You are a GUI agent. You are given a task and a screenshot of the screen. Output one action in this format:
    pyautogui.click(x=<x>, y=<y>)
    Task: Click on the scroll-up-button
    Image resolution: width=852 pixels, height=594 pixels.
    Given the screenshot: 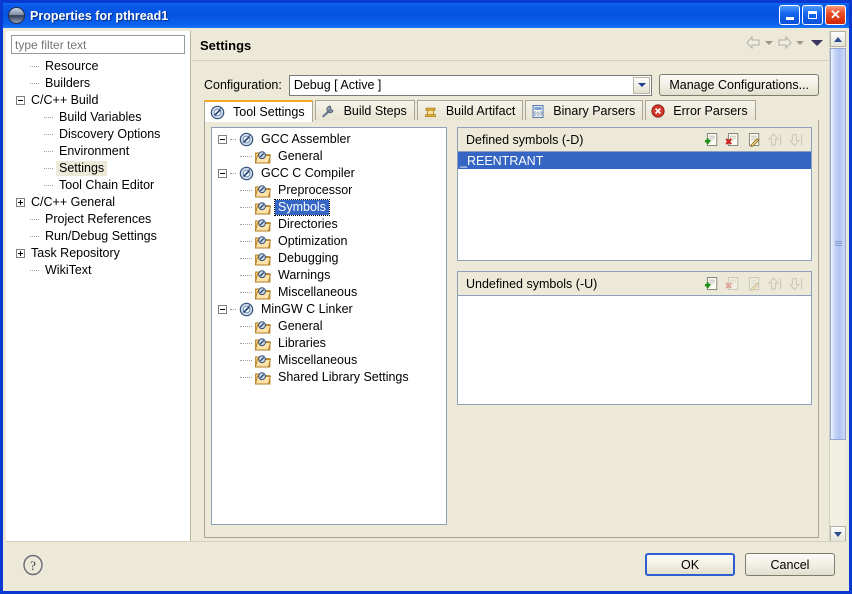 What is the action you would take?
    pyautogui.click(x=838, y=39)
    